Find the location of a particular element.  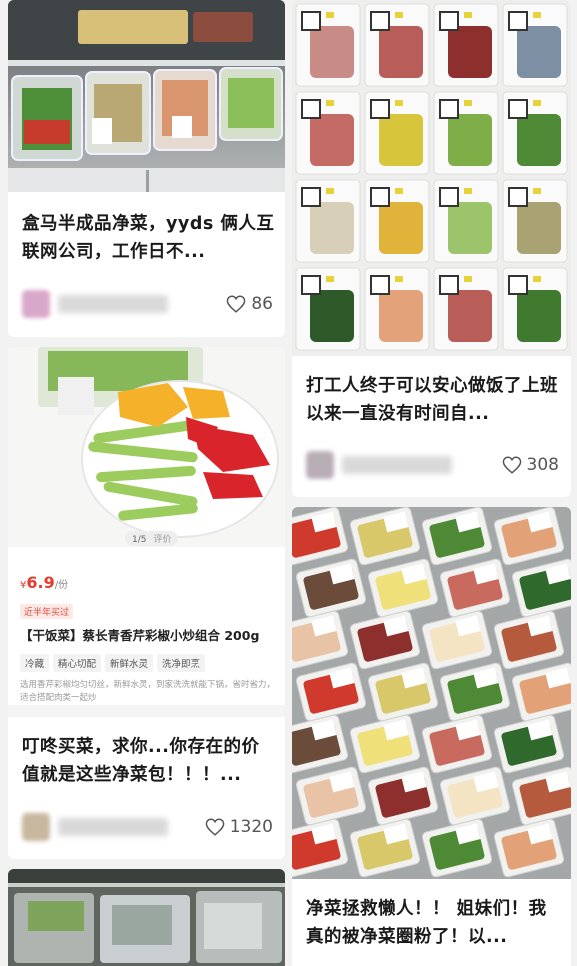

product-tags: 冷藏 精心切配 新鲜水灵 洗净即烹 is located at coordinates (147, 662).